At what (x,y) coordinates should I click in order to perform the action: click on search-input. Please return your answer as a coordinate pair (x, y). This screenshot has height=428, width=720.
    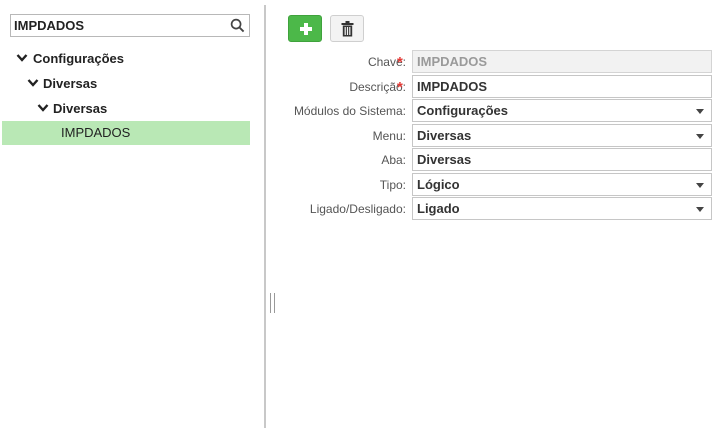
    Looking at the image, I should click on (116, 25).